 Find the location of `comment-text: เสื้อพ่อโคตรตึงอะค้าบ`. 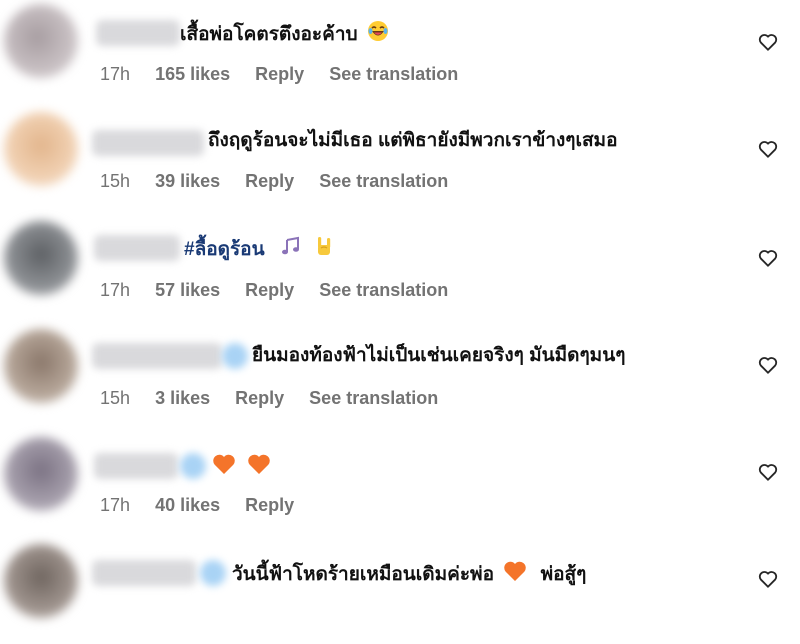

comment-text: เสื้อพ่อโคตรตึงอะค้าบ is located at coordinates (284, 35).